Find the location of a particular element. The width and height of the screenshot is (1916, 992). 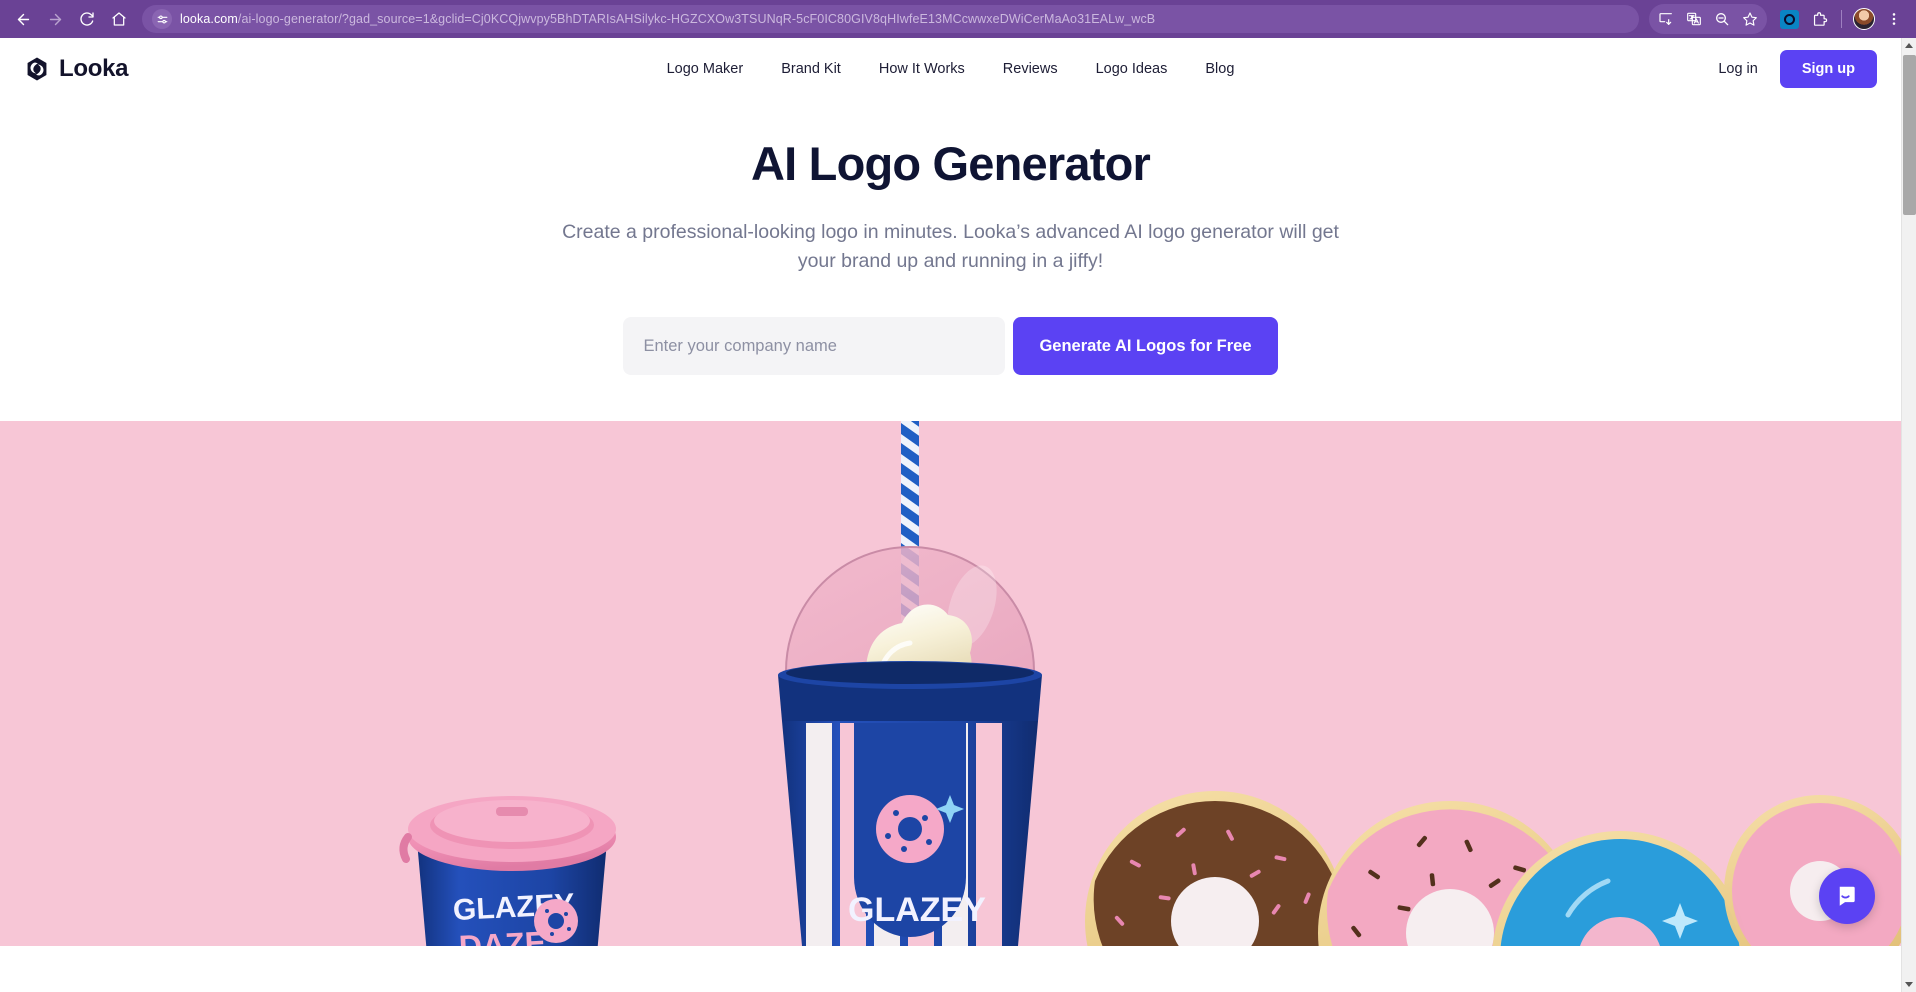

chat-bubble-icon is located at coordinates (1846, 897).